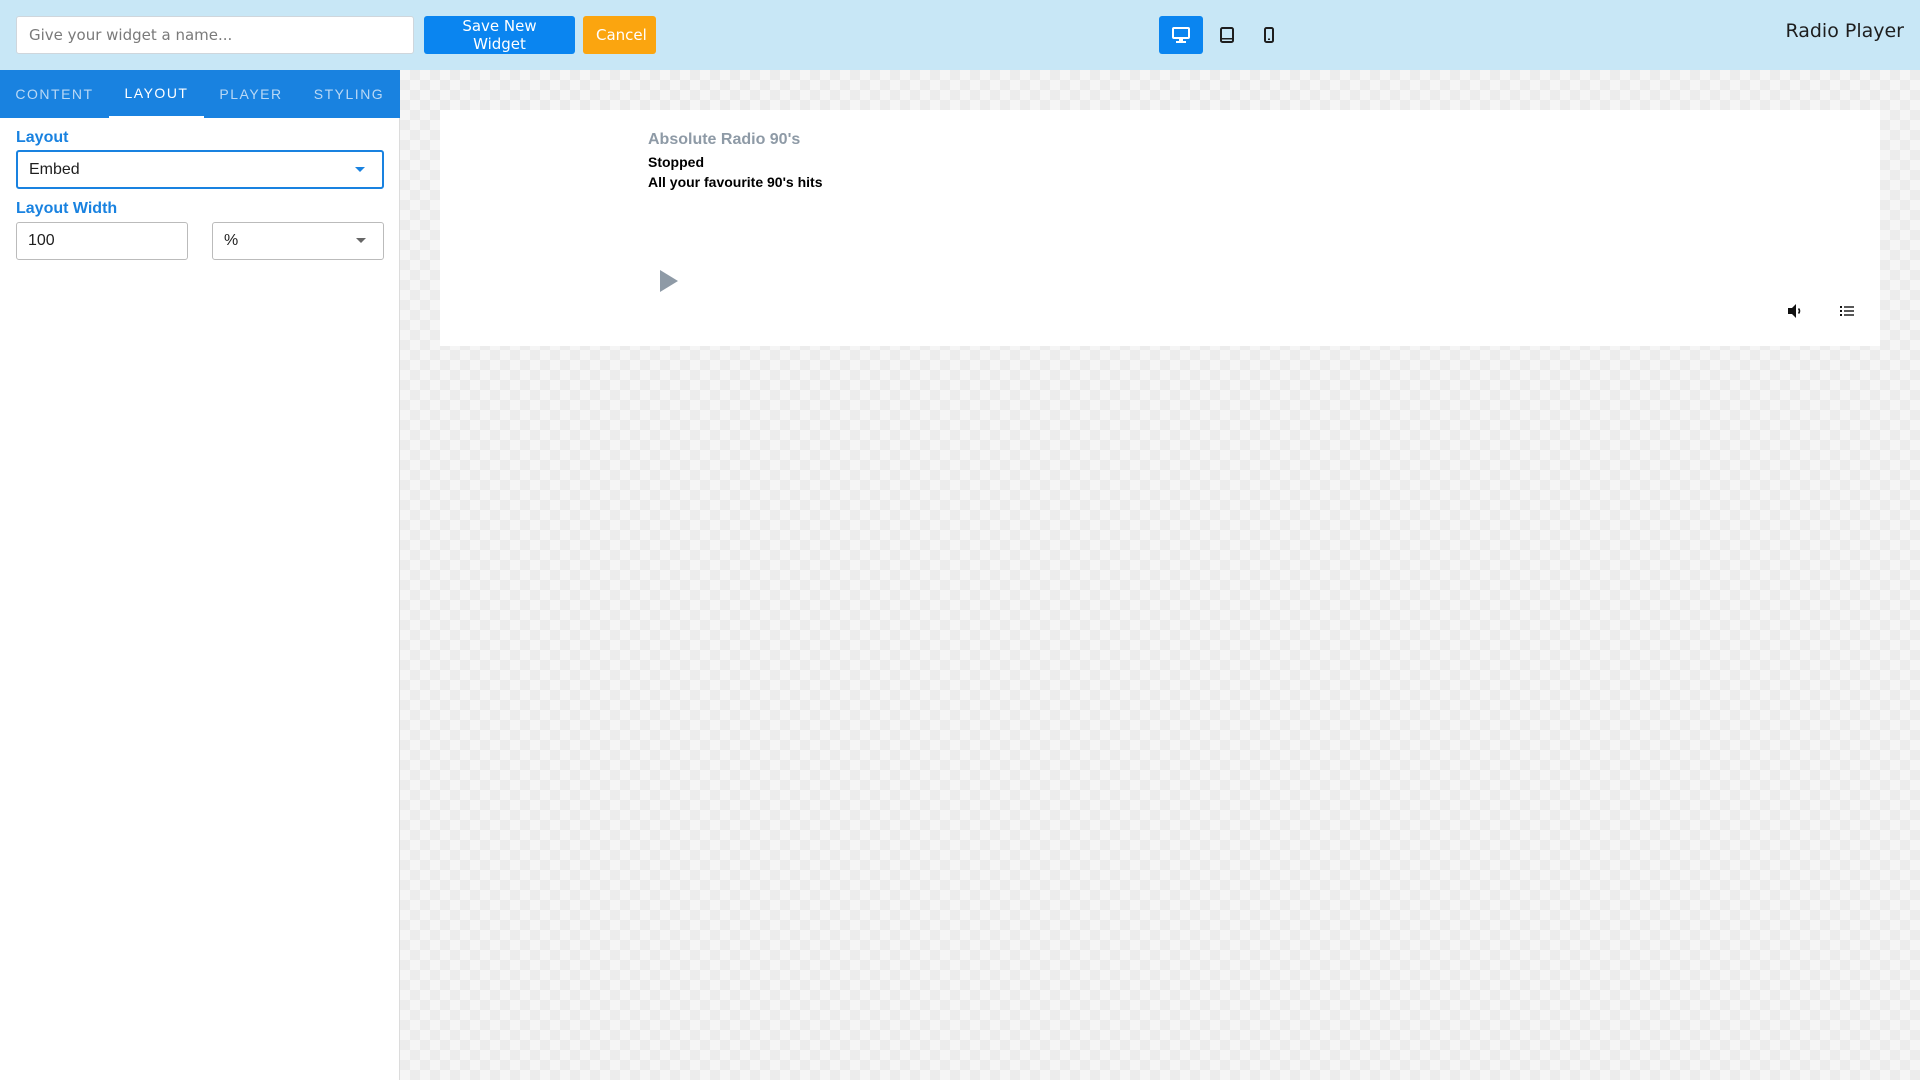 The image size is (1920, 1080). What do you see at coordinates (676, 162) in the screenshot?
I see `player-status: Stopped` at bounding box center [676, 162].